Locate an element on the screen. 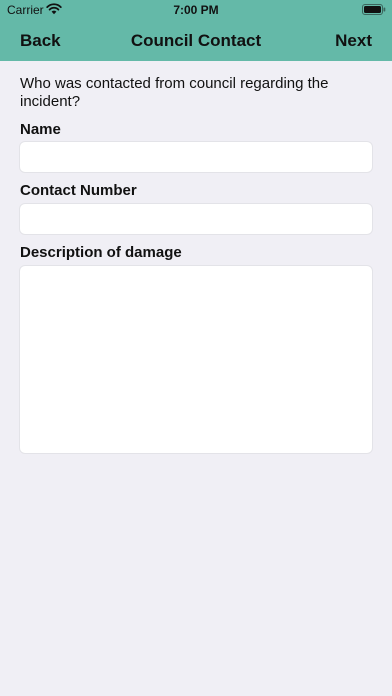 The height and width of the screenshot is (696, 392). next-button: Next is located at coordinates (353, 41).